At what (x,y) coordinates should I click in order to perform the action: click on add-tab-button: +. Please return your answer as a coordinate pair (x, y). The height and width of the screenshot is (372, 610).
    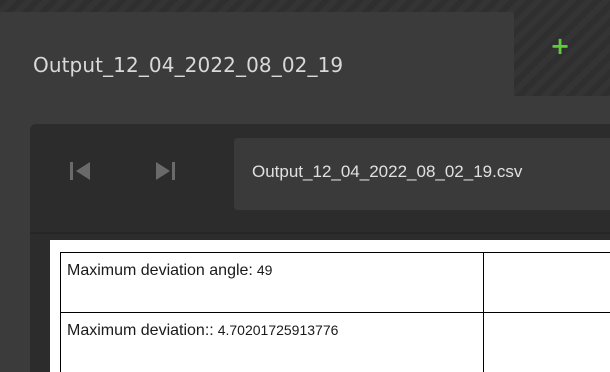
    Looking at the image, I should click on (560, 46).